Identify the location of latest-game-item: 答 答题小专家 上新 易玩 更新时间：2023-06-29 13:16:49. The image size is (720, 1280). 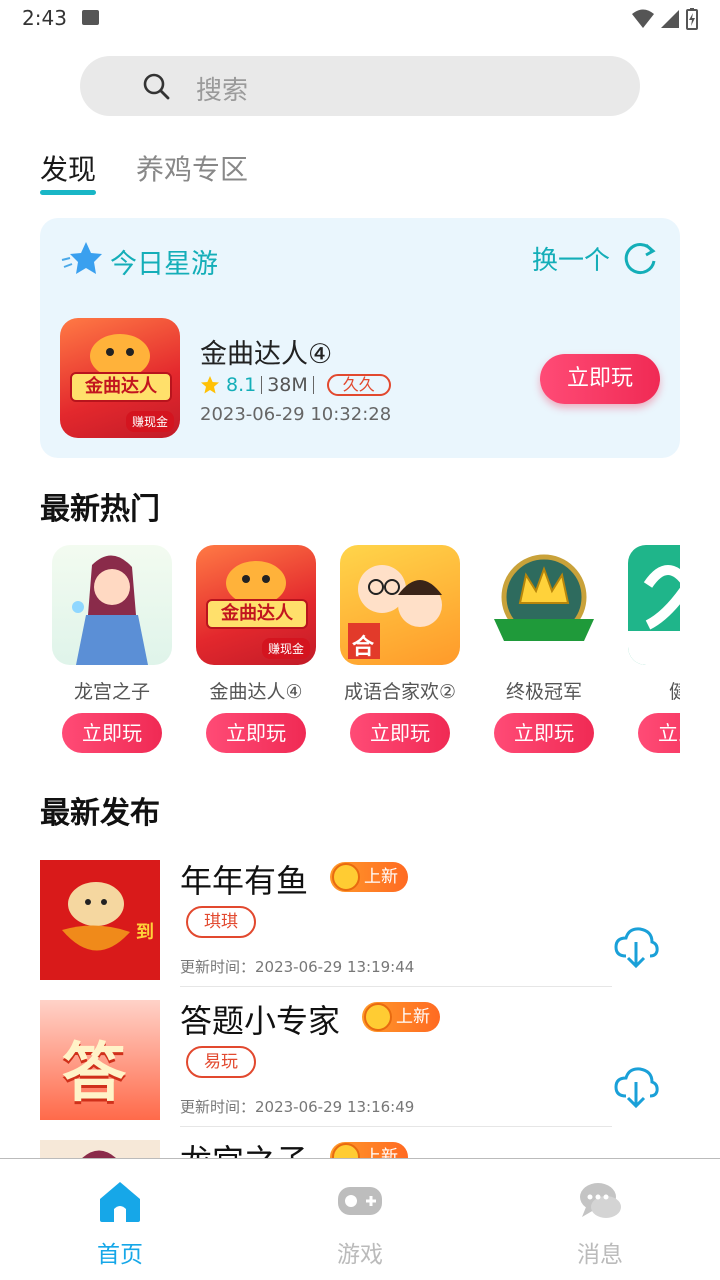
(360, 1070).